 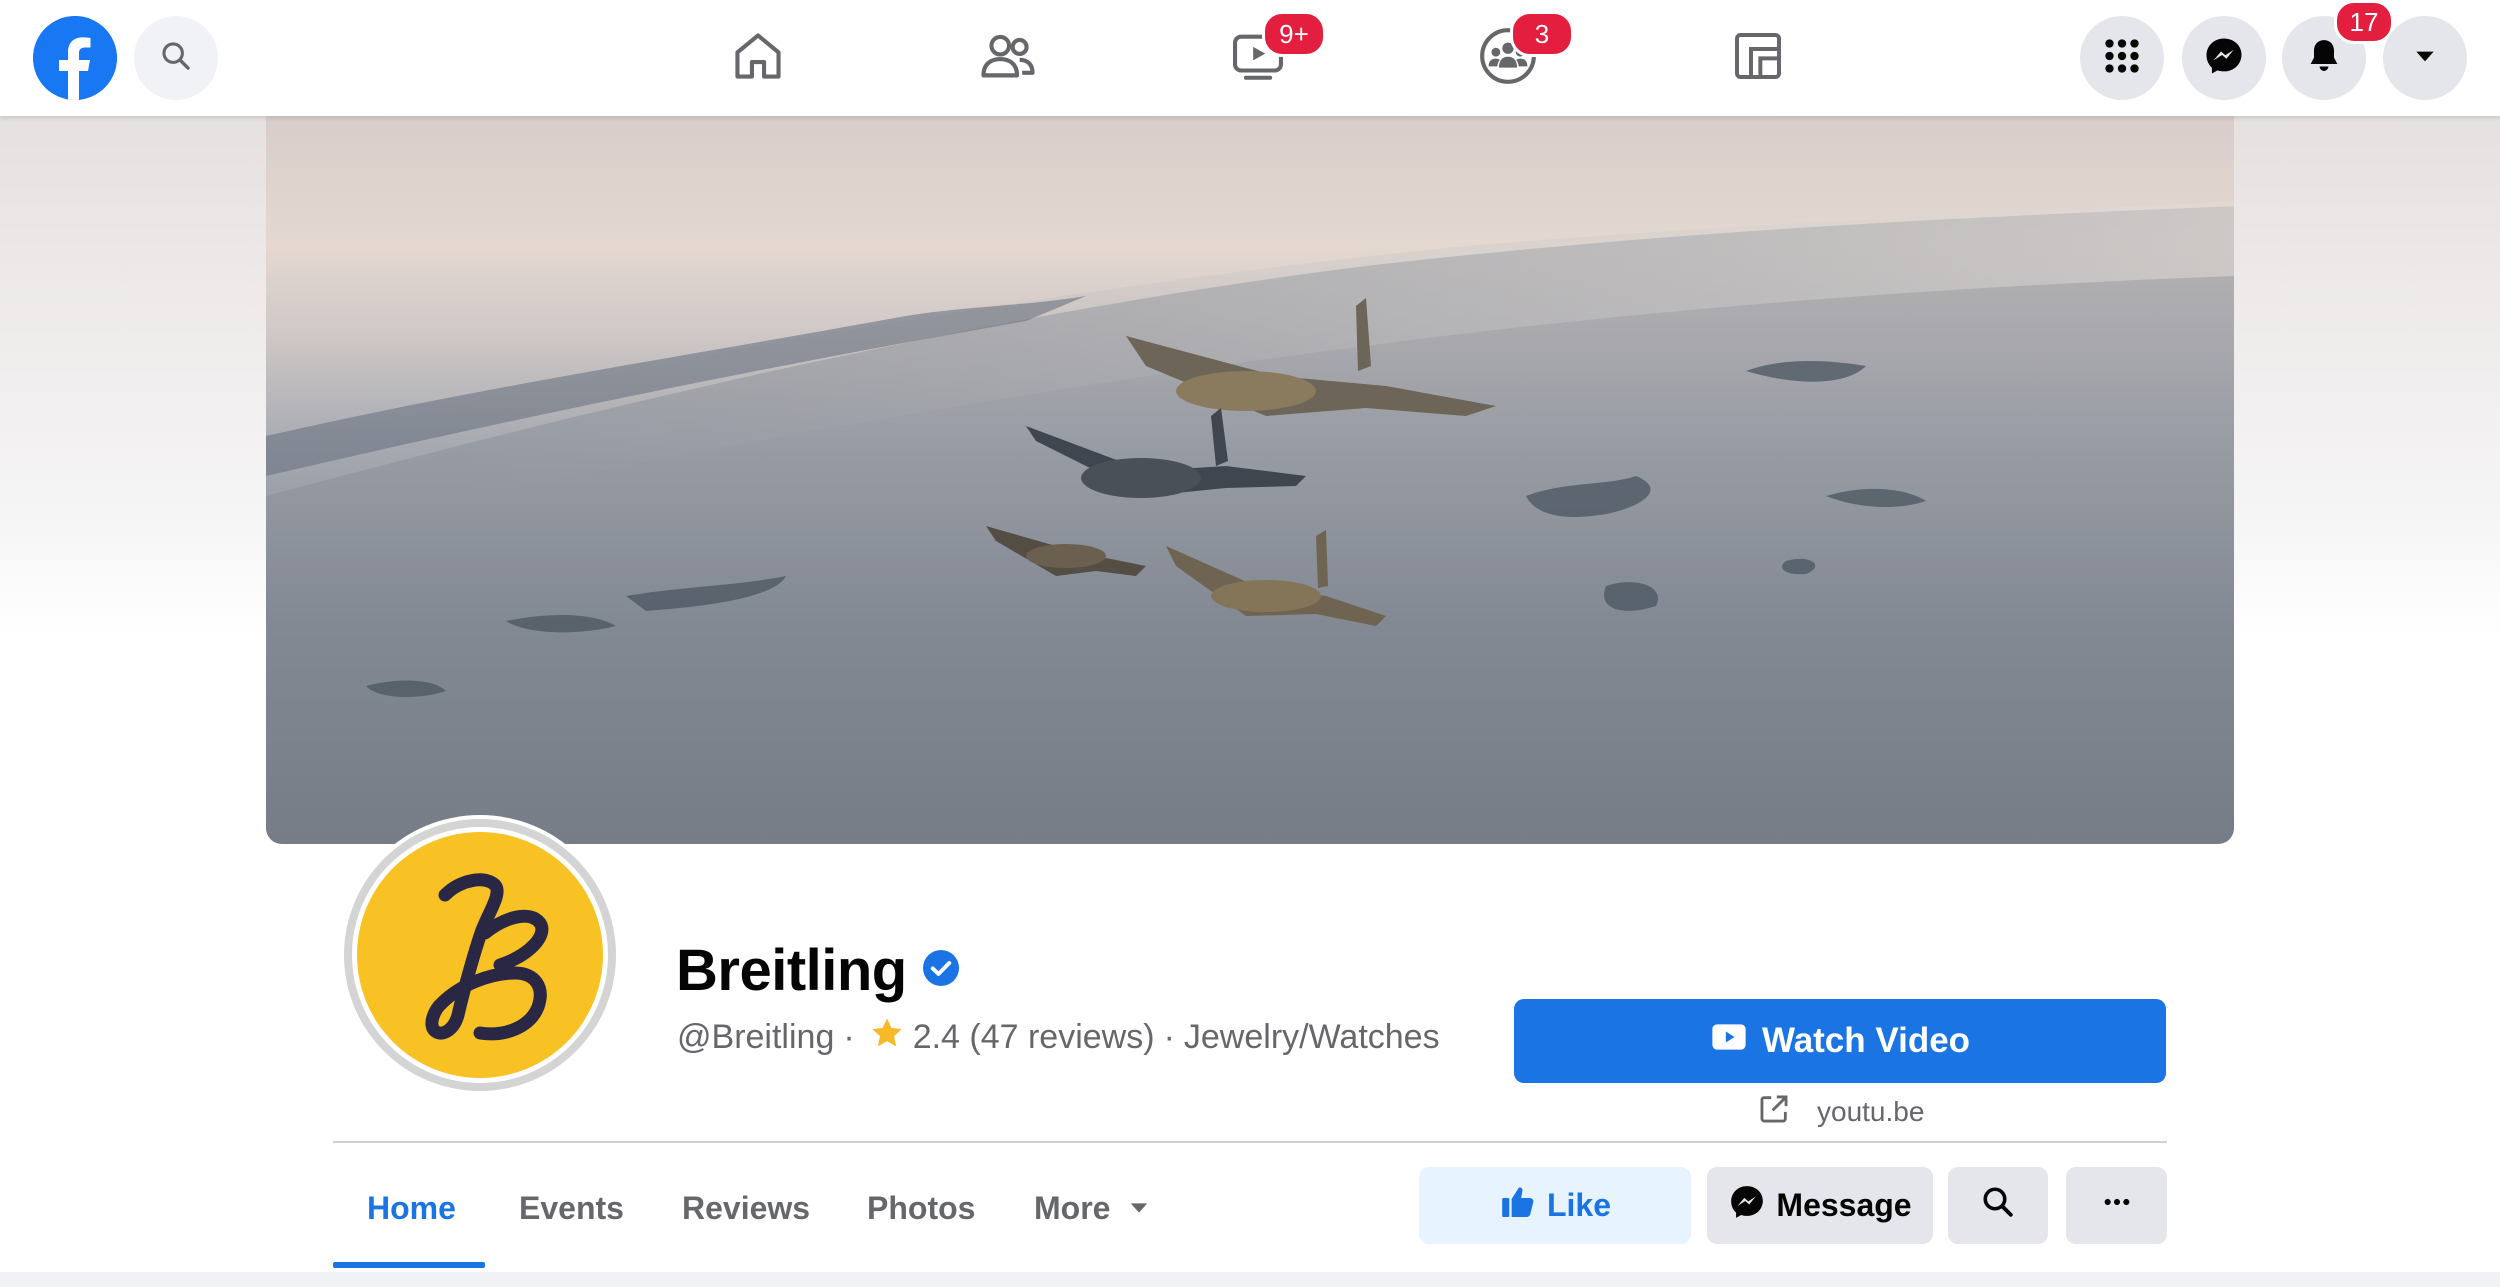 I want to click on like-button: Like, so click(x=1555, y=1205).